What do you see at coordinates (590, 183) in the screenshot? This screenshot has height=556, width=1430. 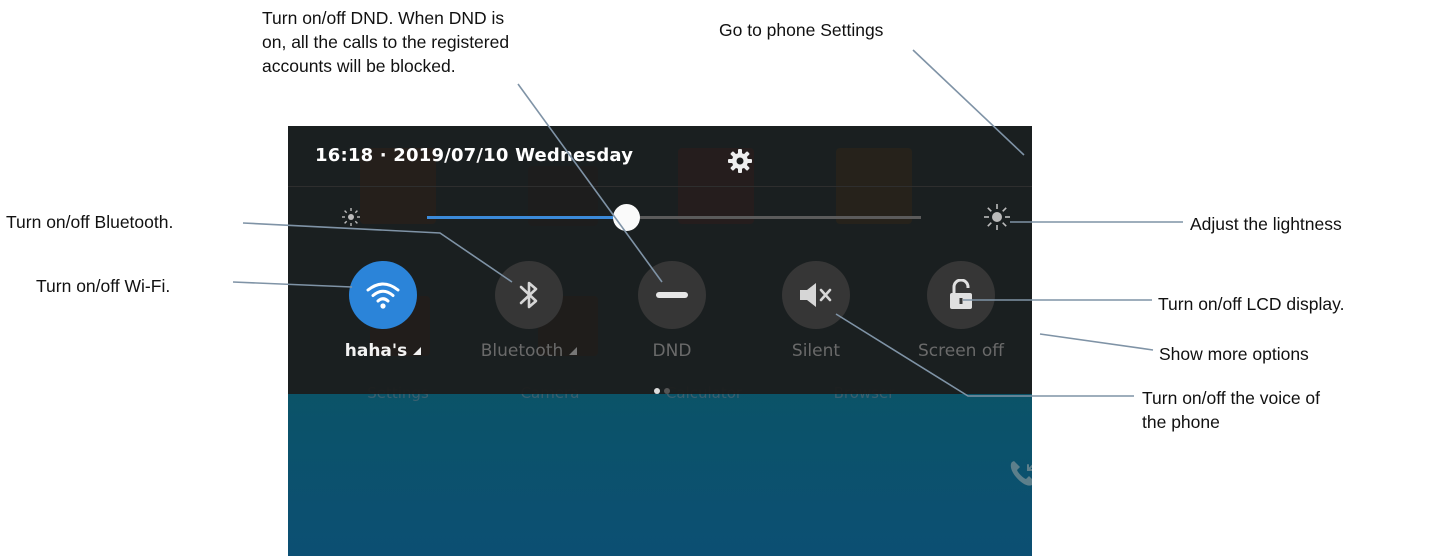 I see `leader-dnd` at bounding box center [590, 183].